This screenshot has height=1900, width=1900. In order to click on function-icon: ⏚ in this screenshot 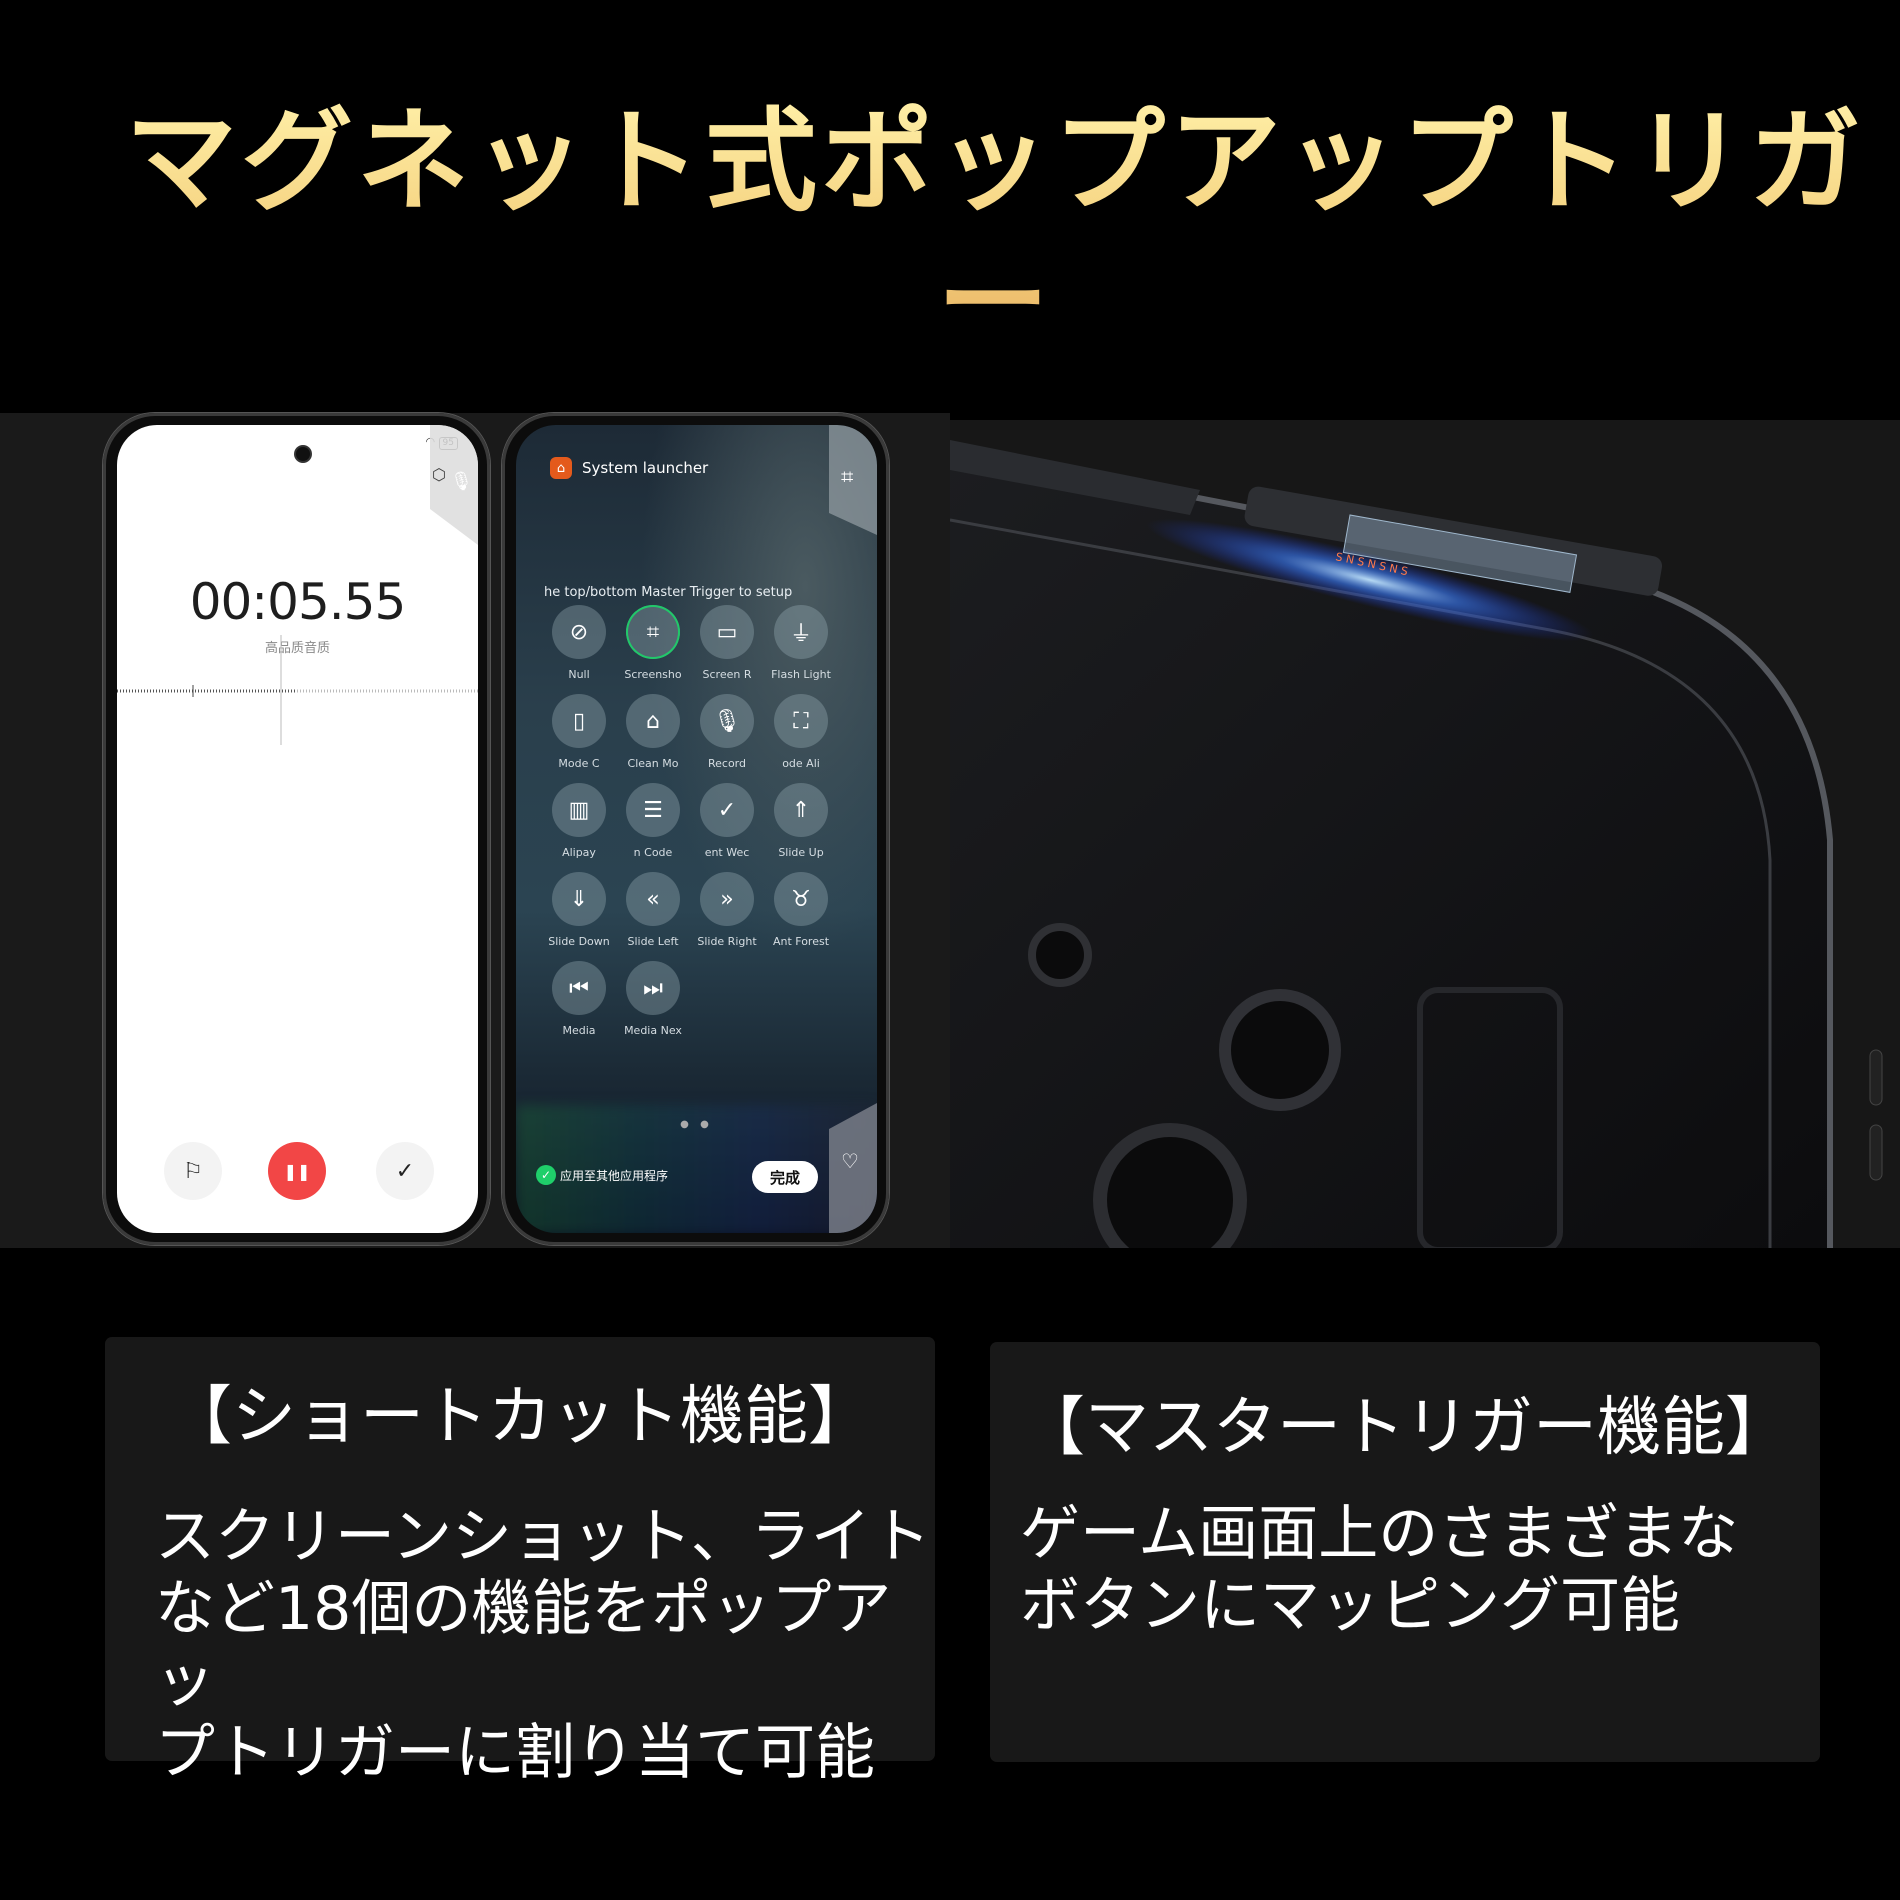, I will do `click(801, 632)`.